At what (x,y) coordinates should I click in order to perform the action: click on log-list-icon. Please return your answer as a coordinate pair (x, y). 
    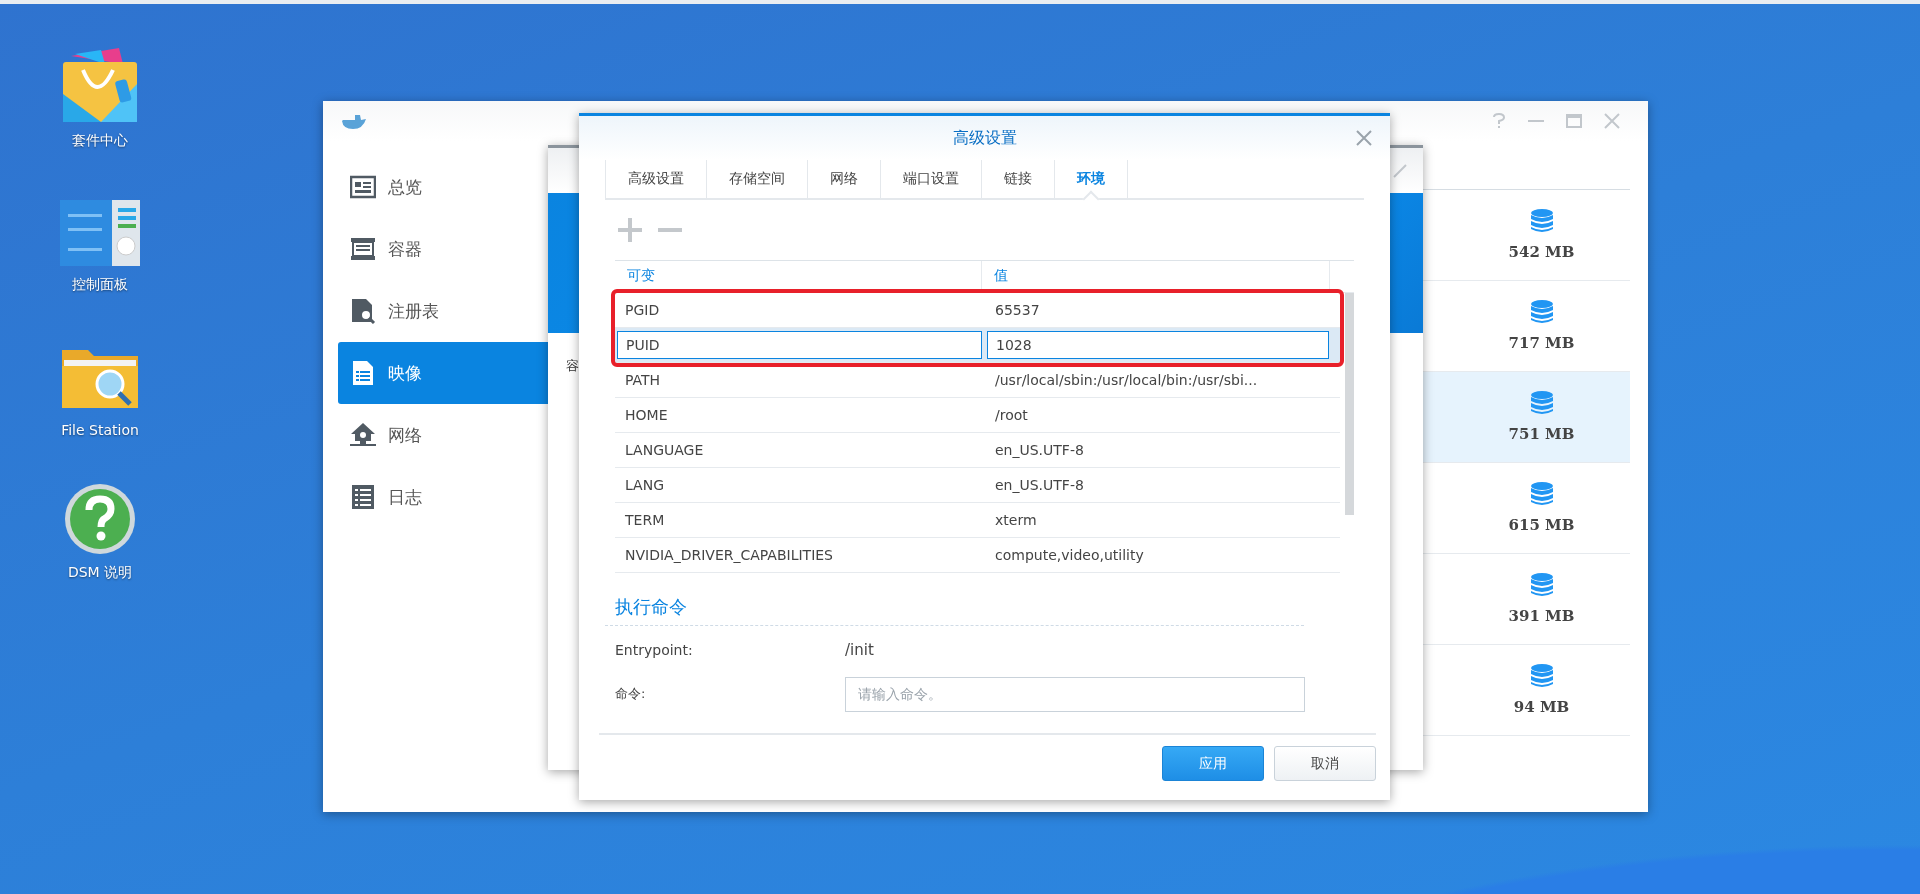
    Looking at the image, I should click on (363, 497).